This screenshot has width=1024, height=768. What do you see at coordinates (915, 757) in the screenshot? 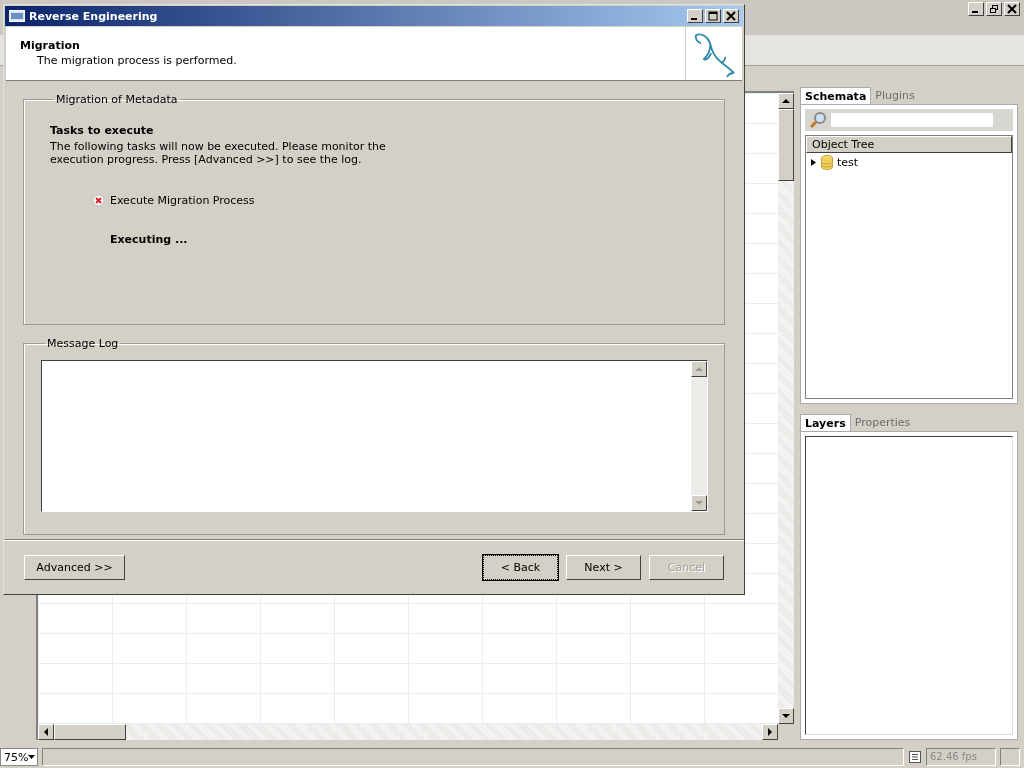
I see `document-icon` at bounding box center [915, 757].